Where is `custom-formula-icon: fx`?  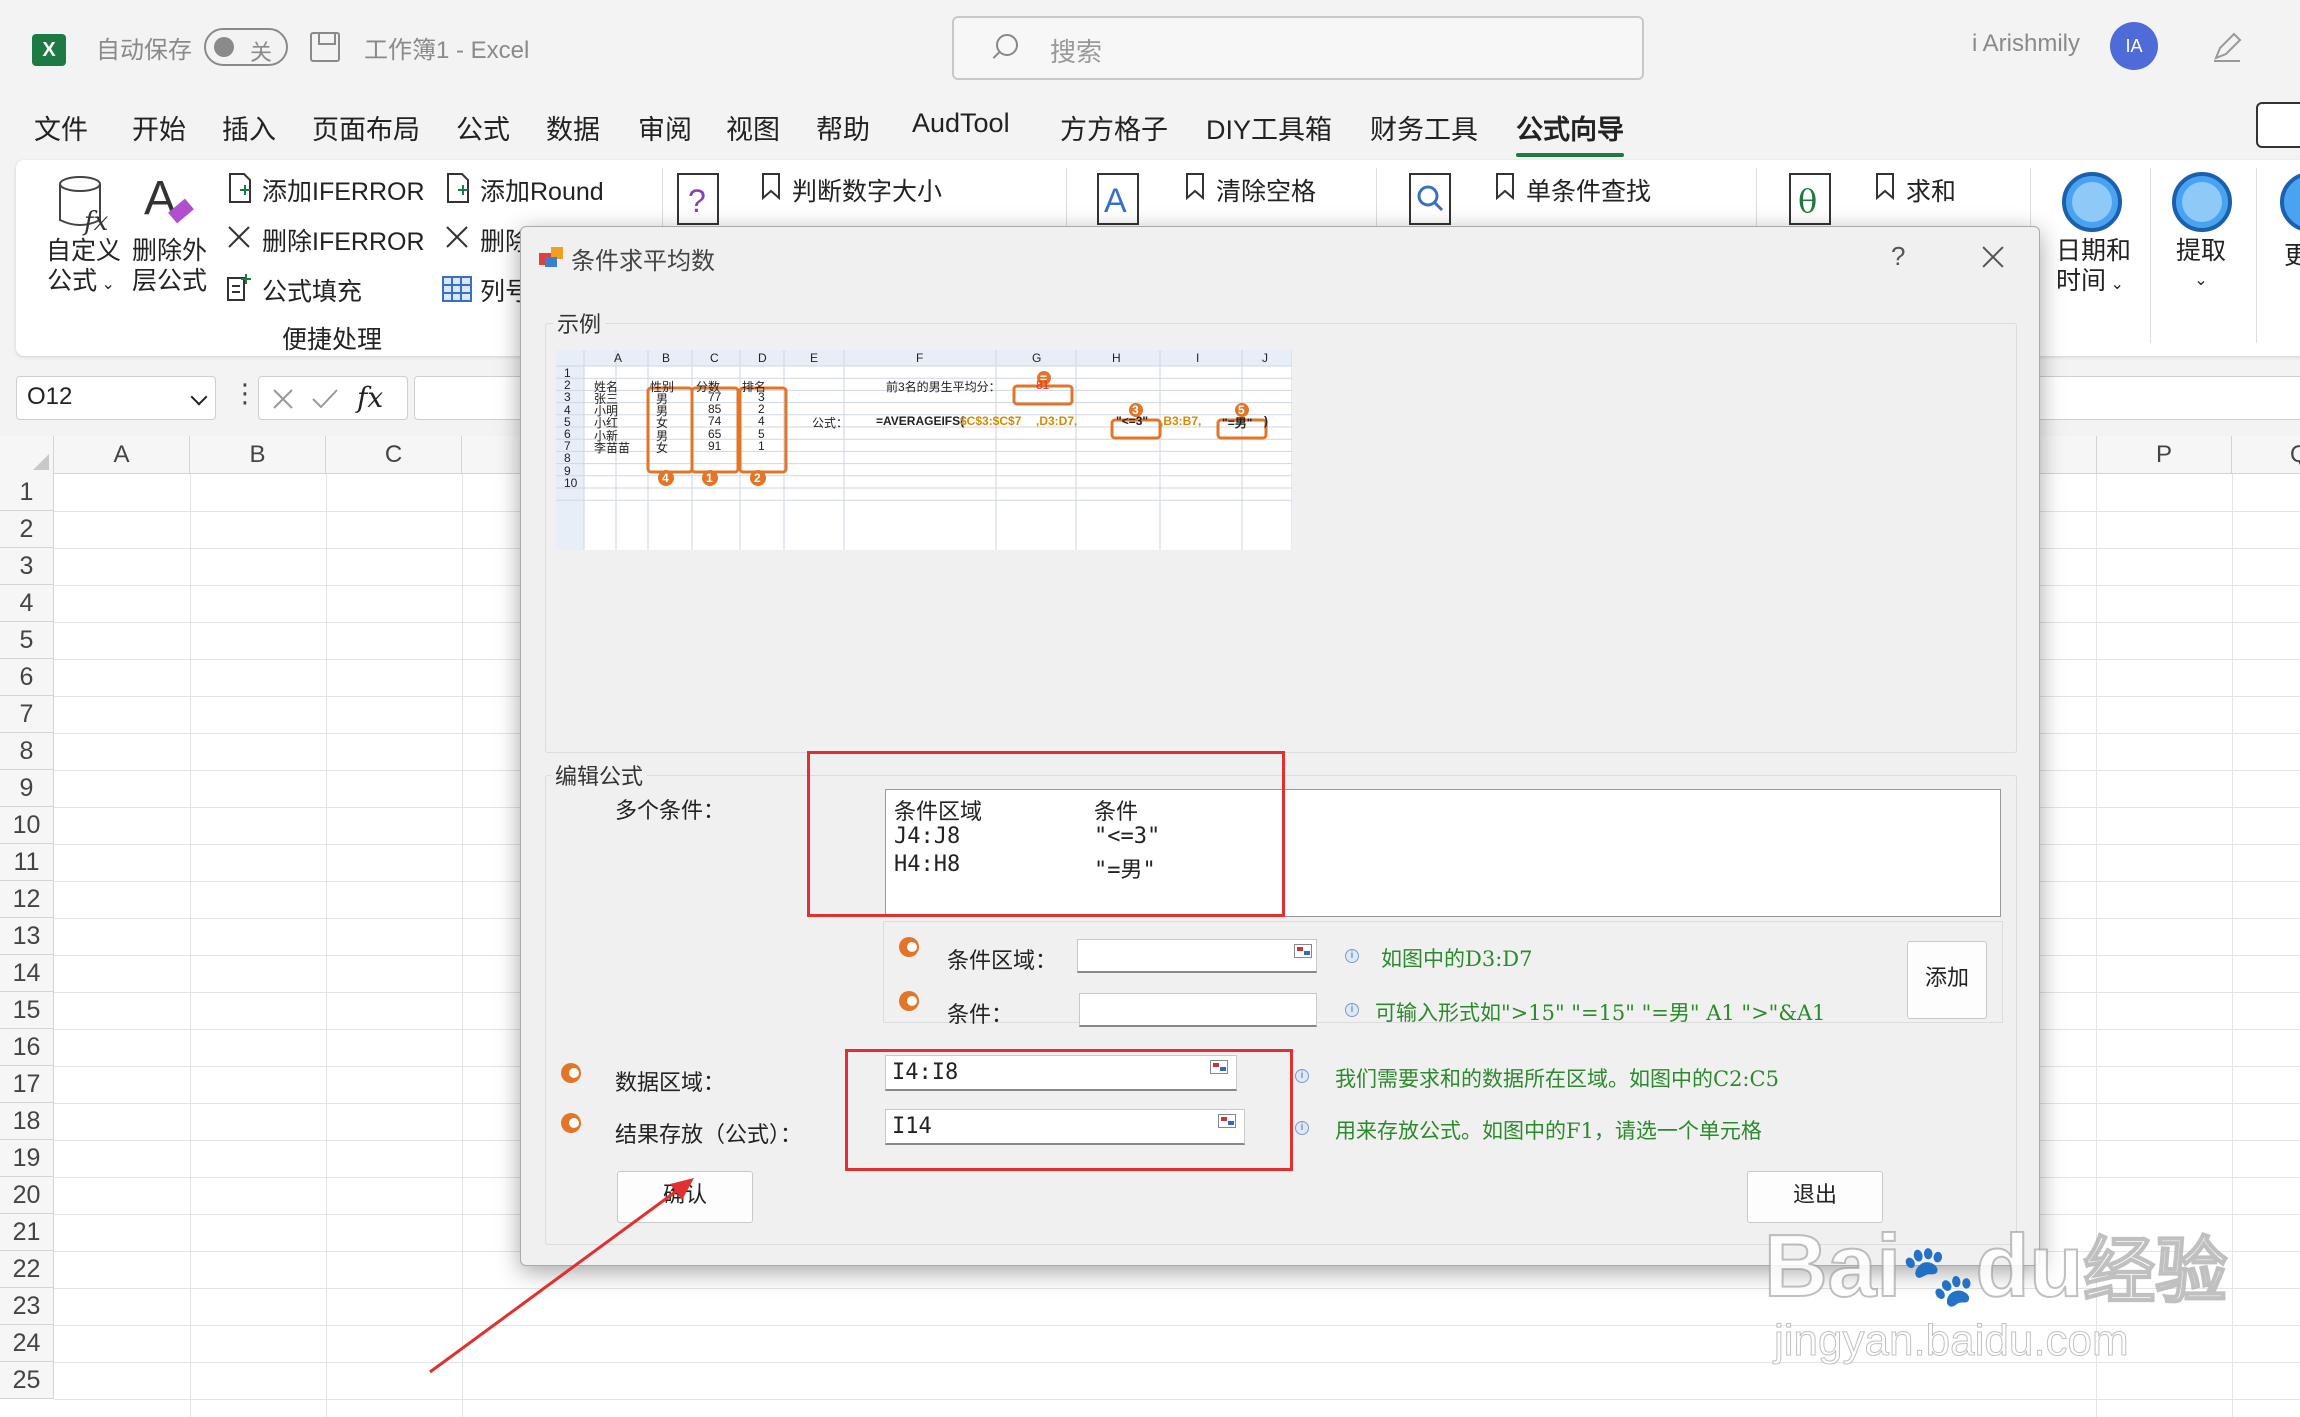
custom-formula-icon: fx is located at coordinates (84, 206).